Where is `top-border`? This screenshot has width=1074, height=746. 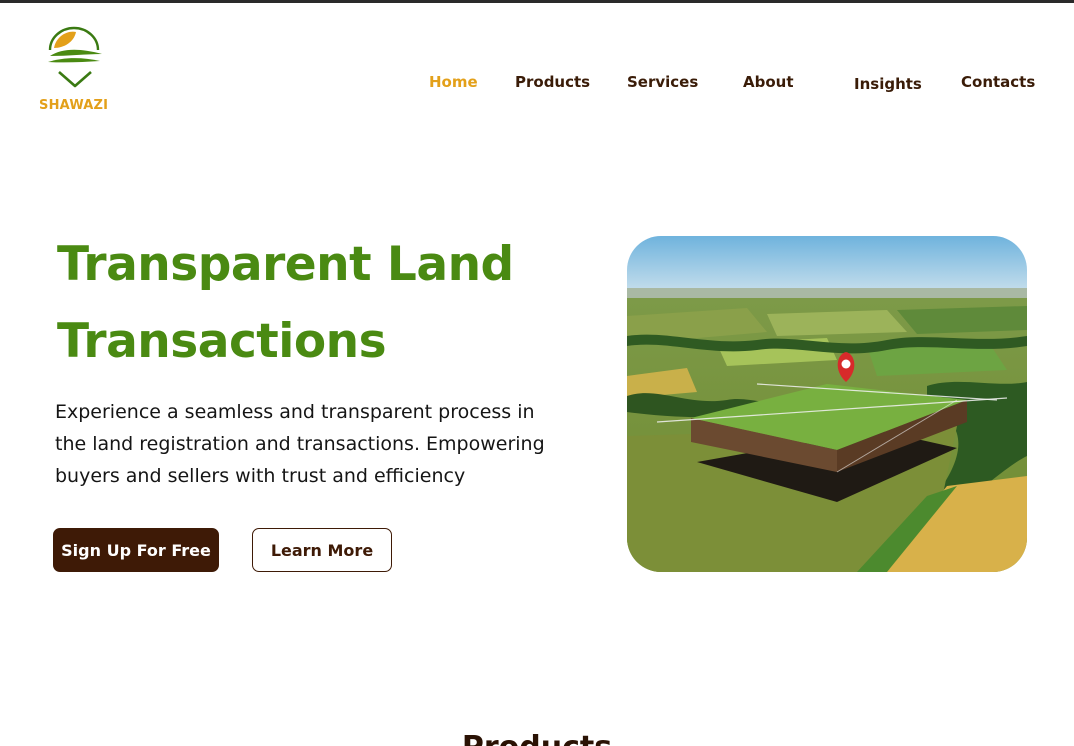 top-border is located at coordinates (537, 1).